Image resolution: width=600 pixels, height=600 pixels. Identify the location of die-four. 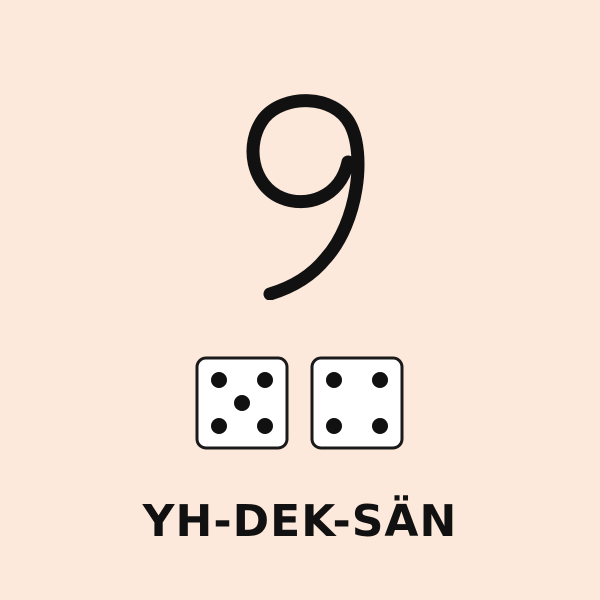
(357, 403).